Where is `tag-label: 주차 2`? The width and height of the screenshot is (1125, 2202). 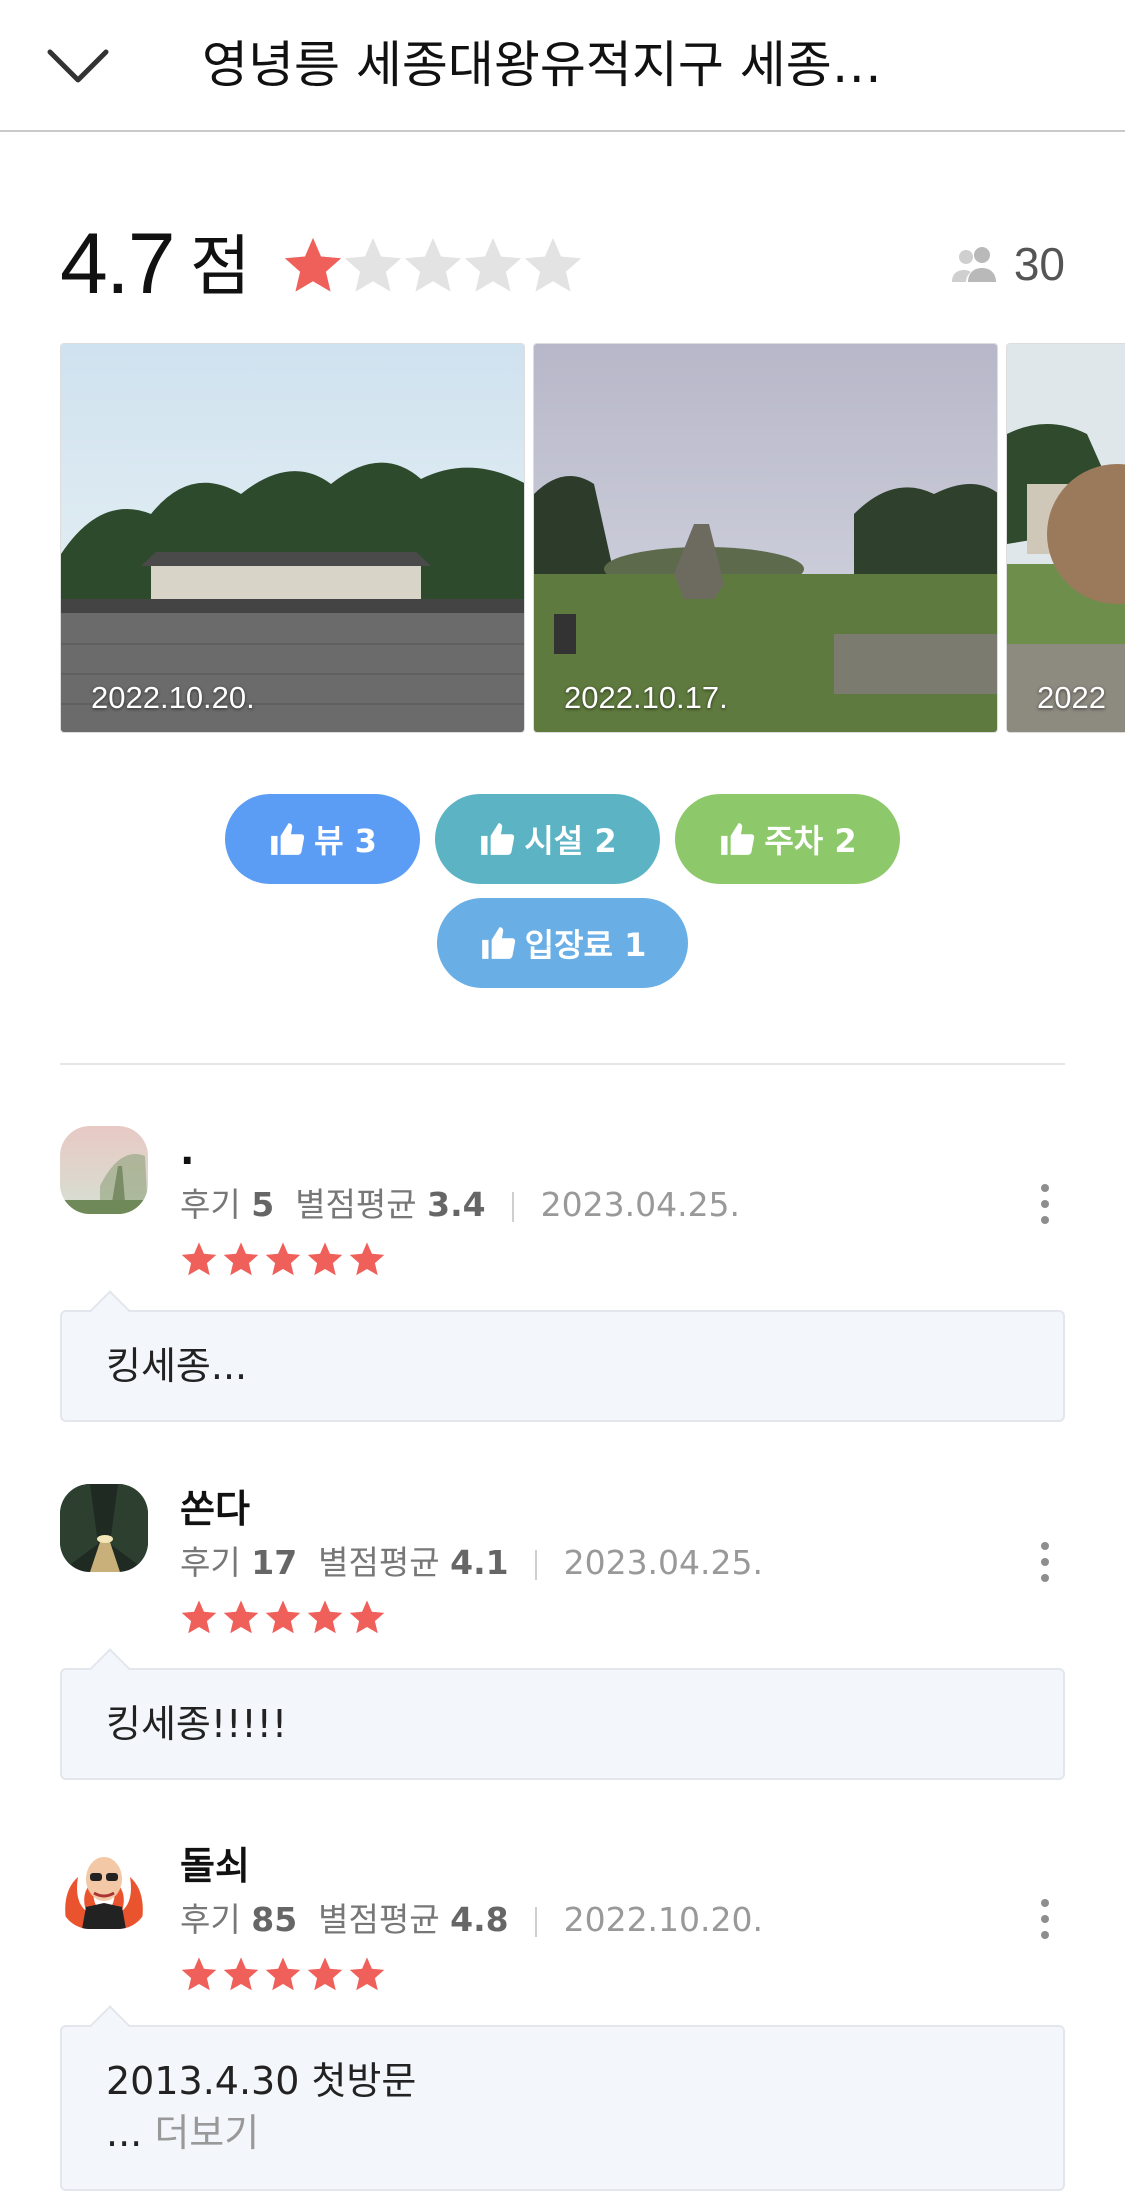 tag-label: 주차 2 is located at coordinates (810, 841).